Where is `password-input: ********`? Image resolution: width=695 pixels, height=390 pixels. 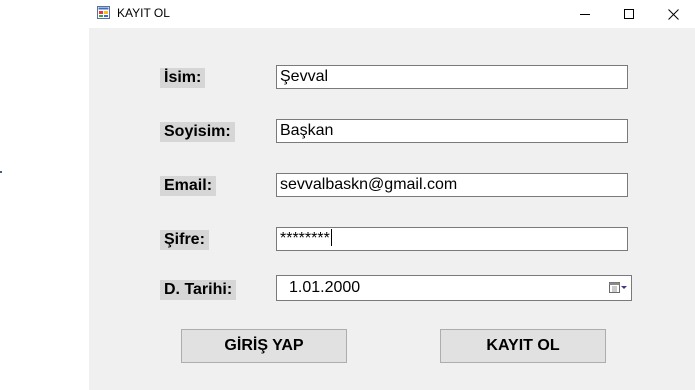 password-input: ******** is located at coordinates (452, 239).